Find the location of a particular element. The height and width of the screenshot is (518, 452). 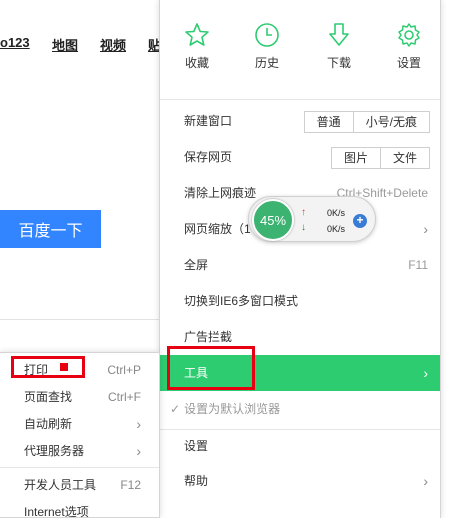

fullscreen-label: 全屏 is located at coordinates (196, 265).